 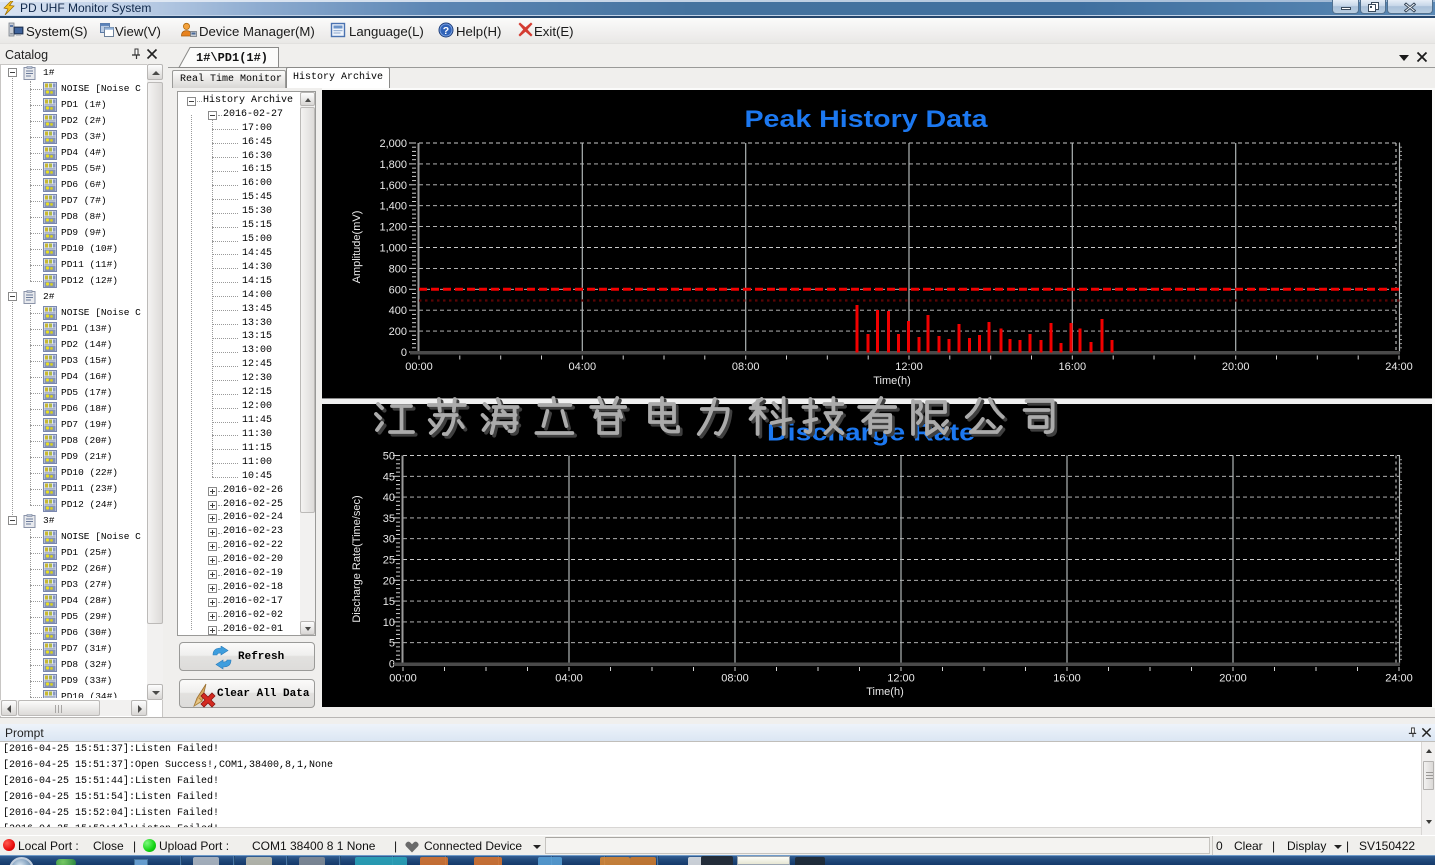 What do you see at coordinates (398, 269) in the screenshot?
I see `svg-text: 800` at bounding box center [398, 269].